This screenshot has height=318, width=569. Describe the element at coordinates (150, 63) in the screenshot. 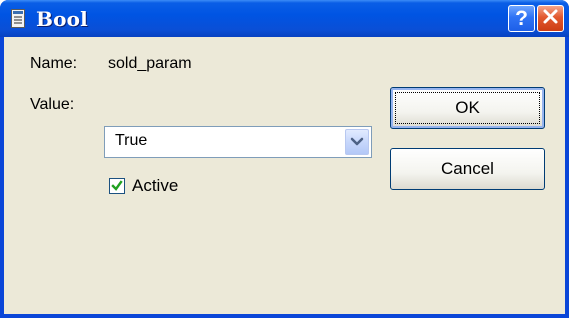

I see `name-value: sold_param` at that location.